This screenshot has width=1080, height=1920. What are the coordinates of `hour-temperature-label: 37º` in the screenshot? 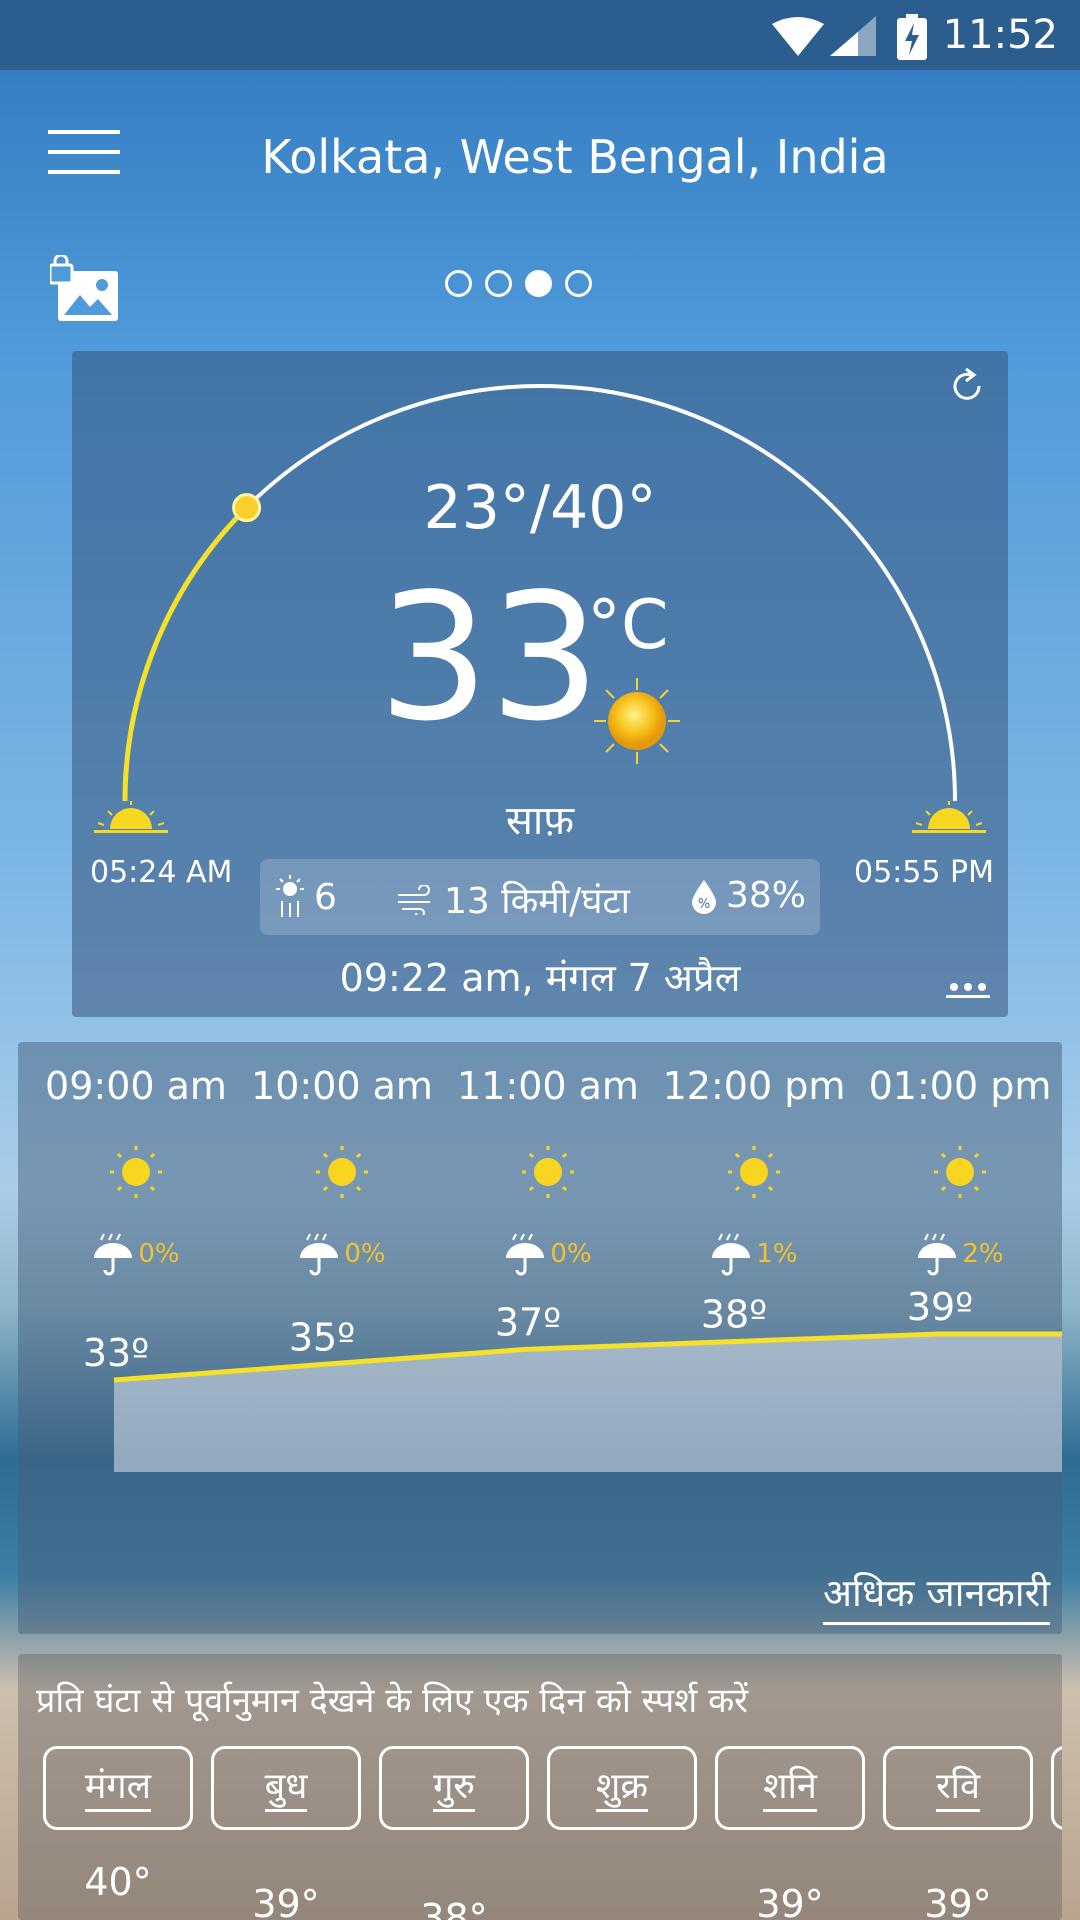 It's located at (528, 1322).